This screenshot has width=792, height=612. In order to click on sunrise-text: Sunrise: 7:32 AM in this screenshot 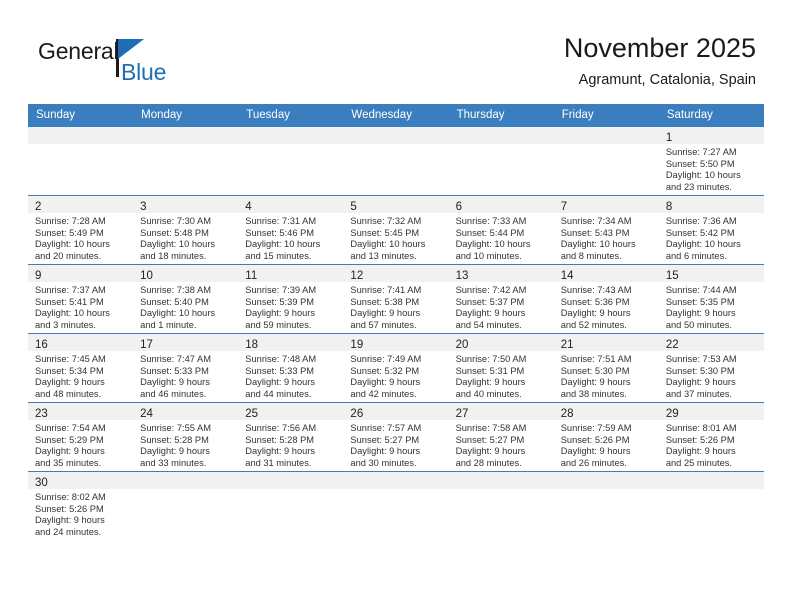, I will do `click(386, 221)`.